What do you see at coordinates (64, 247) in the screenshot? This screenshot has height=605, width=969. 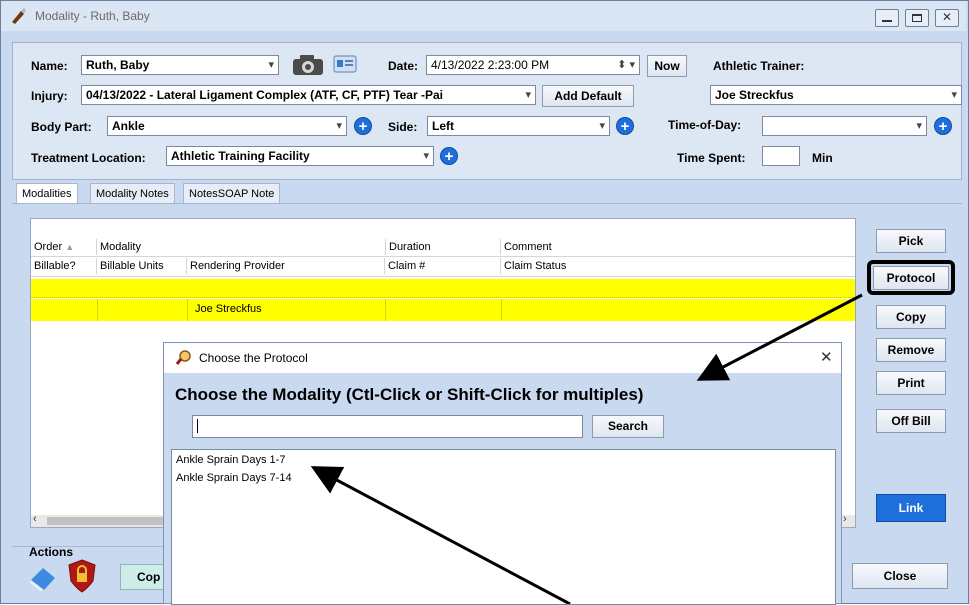 I see `column-header-order: Order ▲` at bounding box center [64, 247].